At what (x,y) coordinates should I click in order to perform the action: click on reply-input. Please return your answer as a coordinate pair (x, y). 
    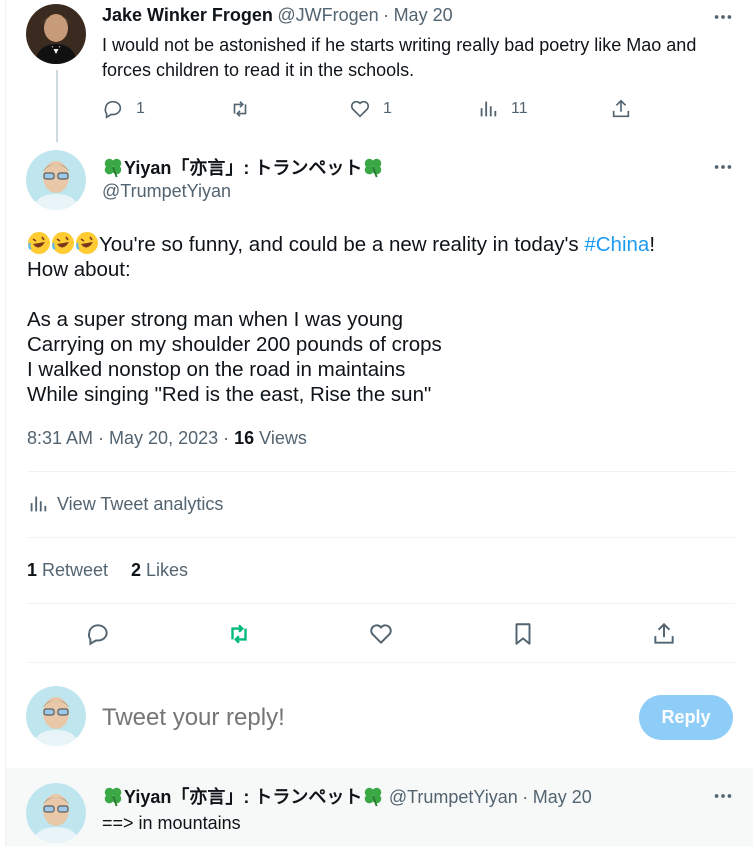
    Looking at the image, I should click on (362, 718).